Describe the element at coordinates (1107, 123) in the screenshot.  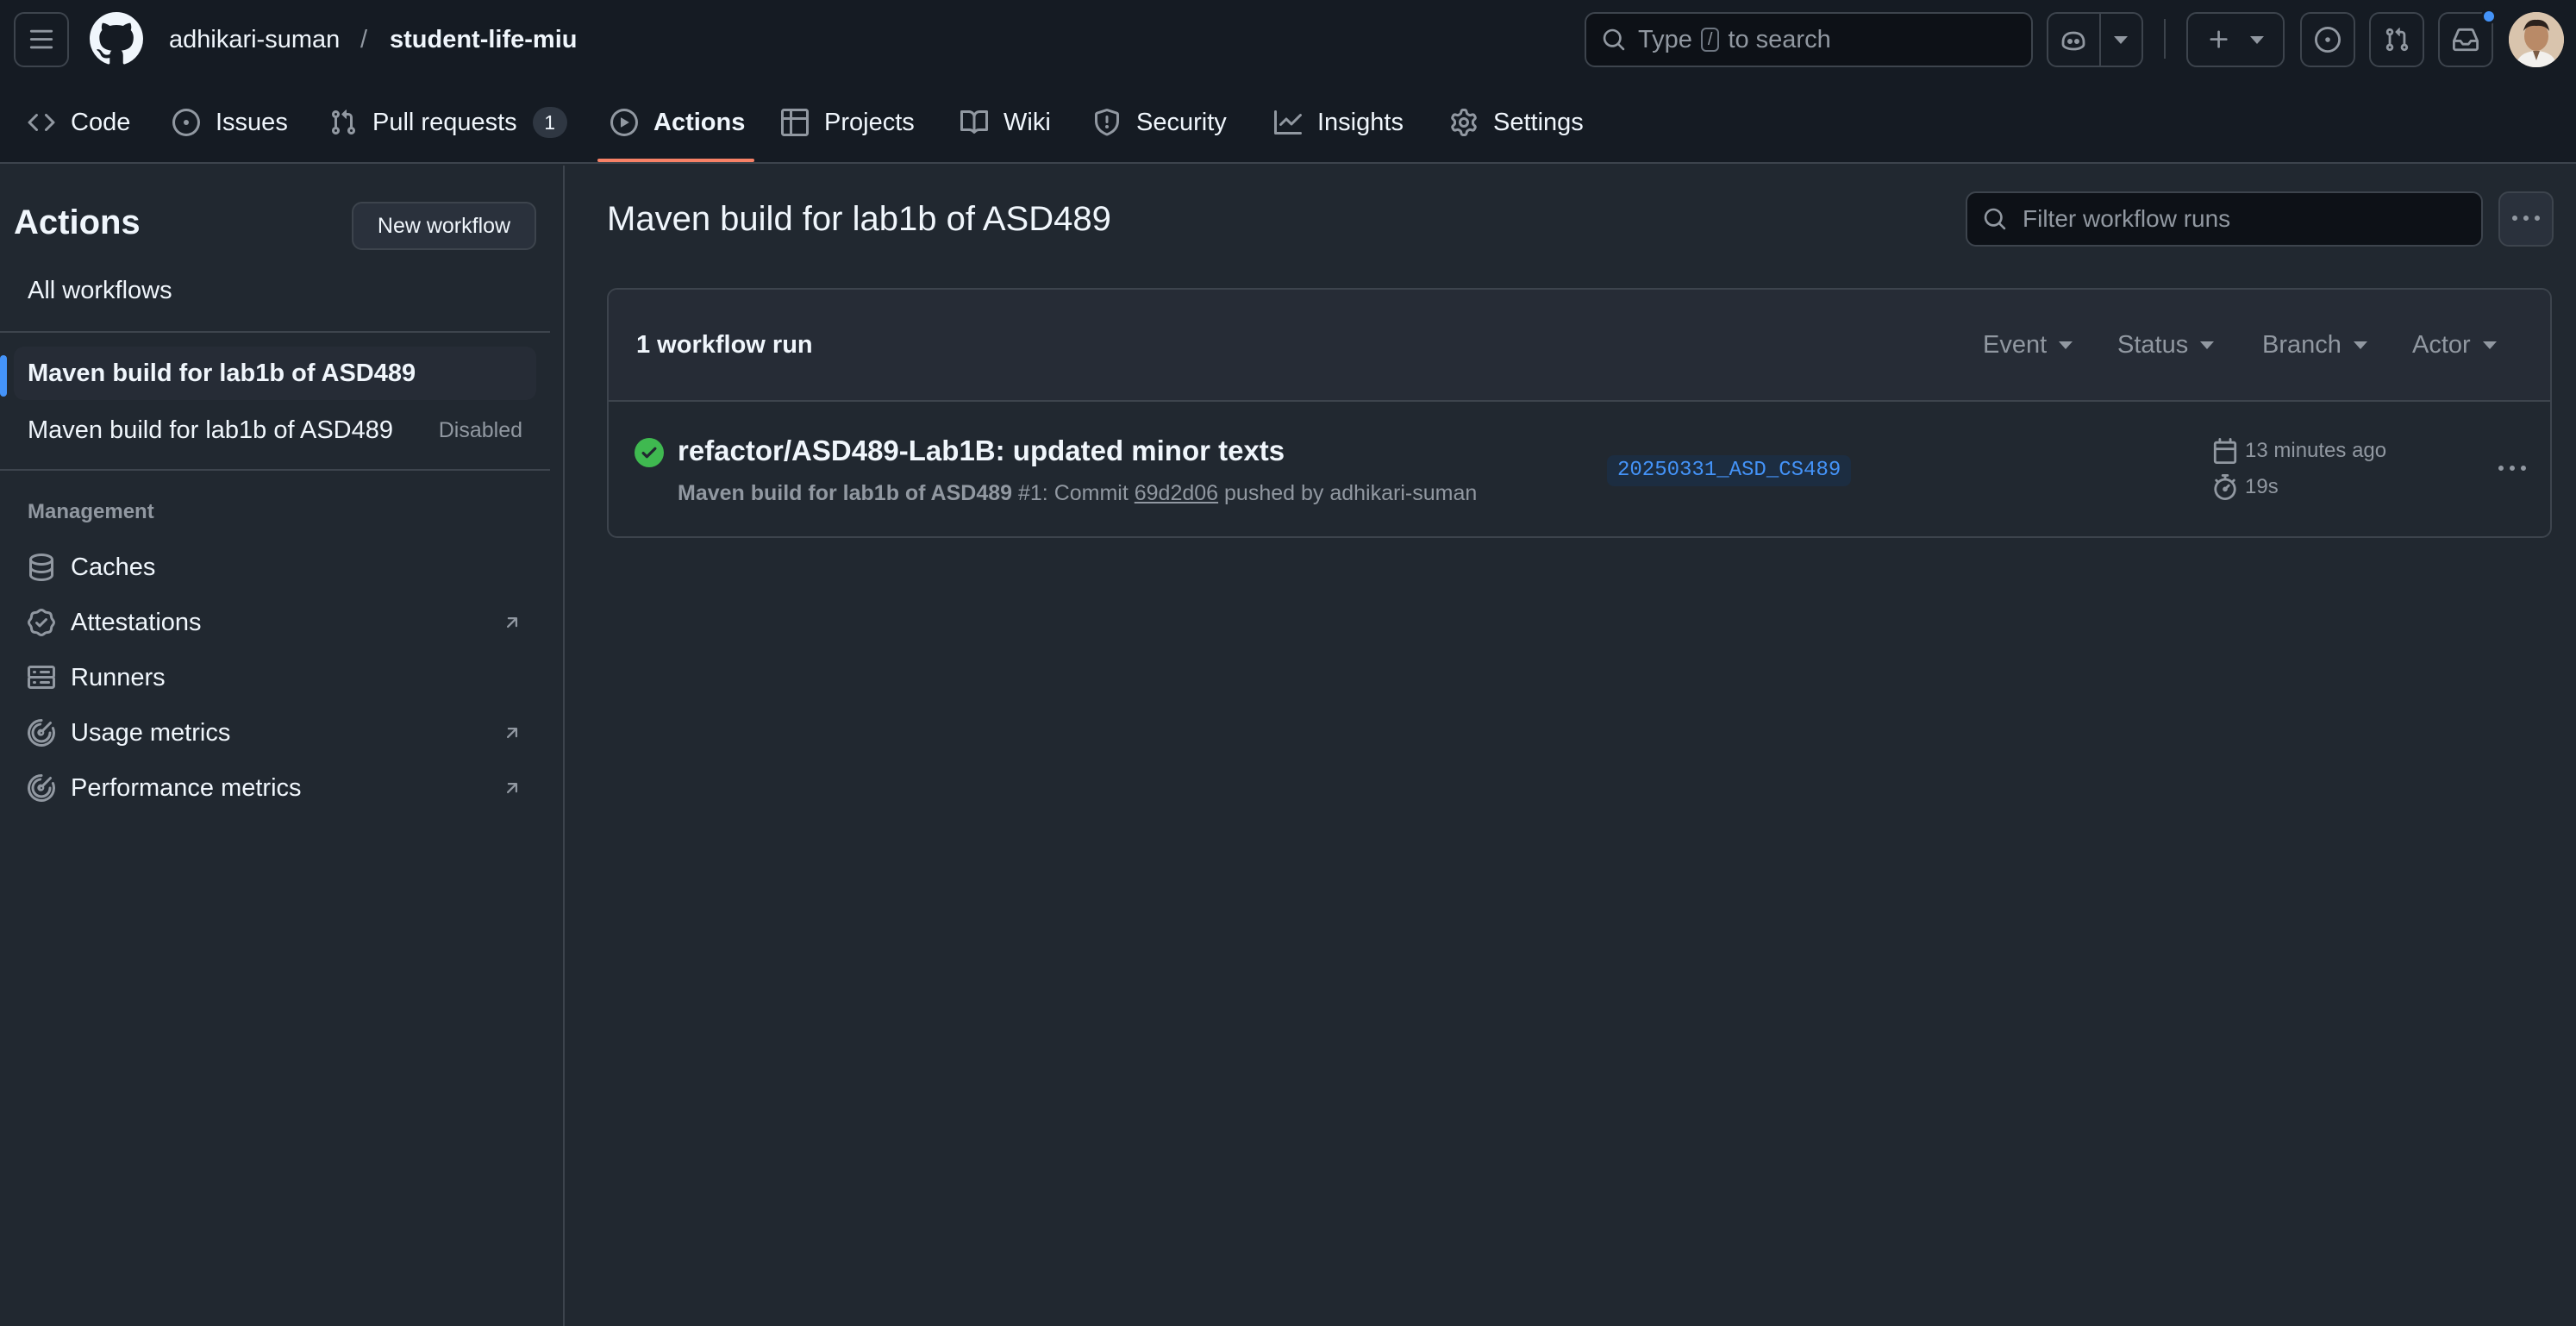
I see `shield-icon` at that location.